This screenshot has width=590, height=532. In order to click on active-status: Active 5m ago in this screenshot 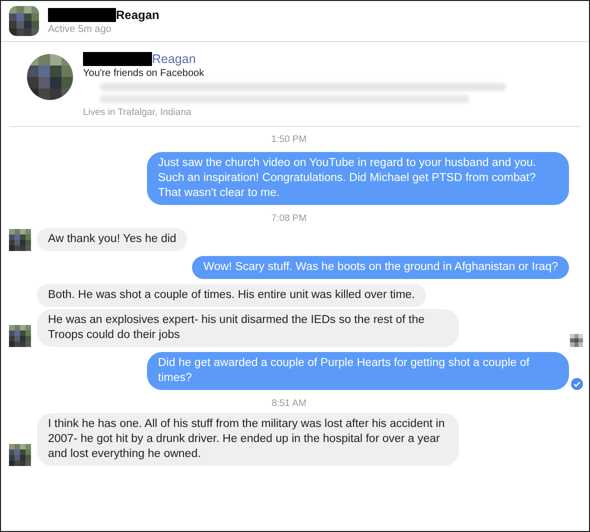, I will do `click(80, 29)`.